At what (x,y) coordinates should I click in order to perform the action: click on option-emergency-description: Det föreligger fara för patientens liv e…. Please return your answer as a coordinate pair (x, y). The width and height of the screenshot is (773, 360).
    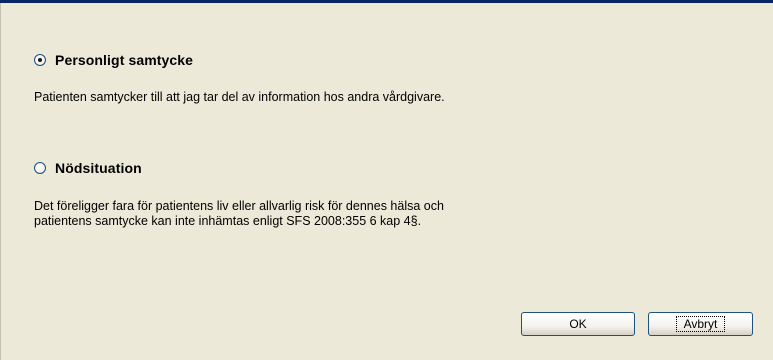
    Looking at the image, I should click on (239, 213).